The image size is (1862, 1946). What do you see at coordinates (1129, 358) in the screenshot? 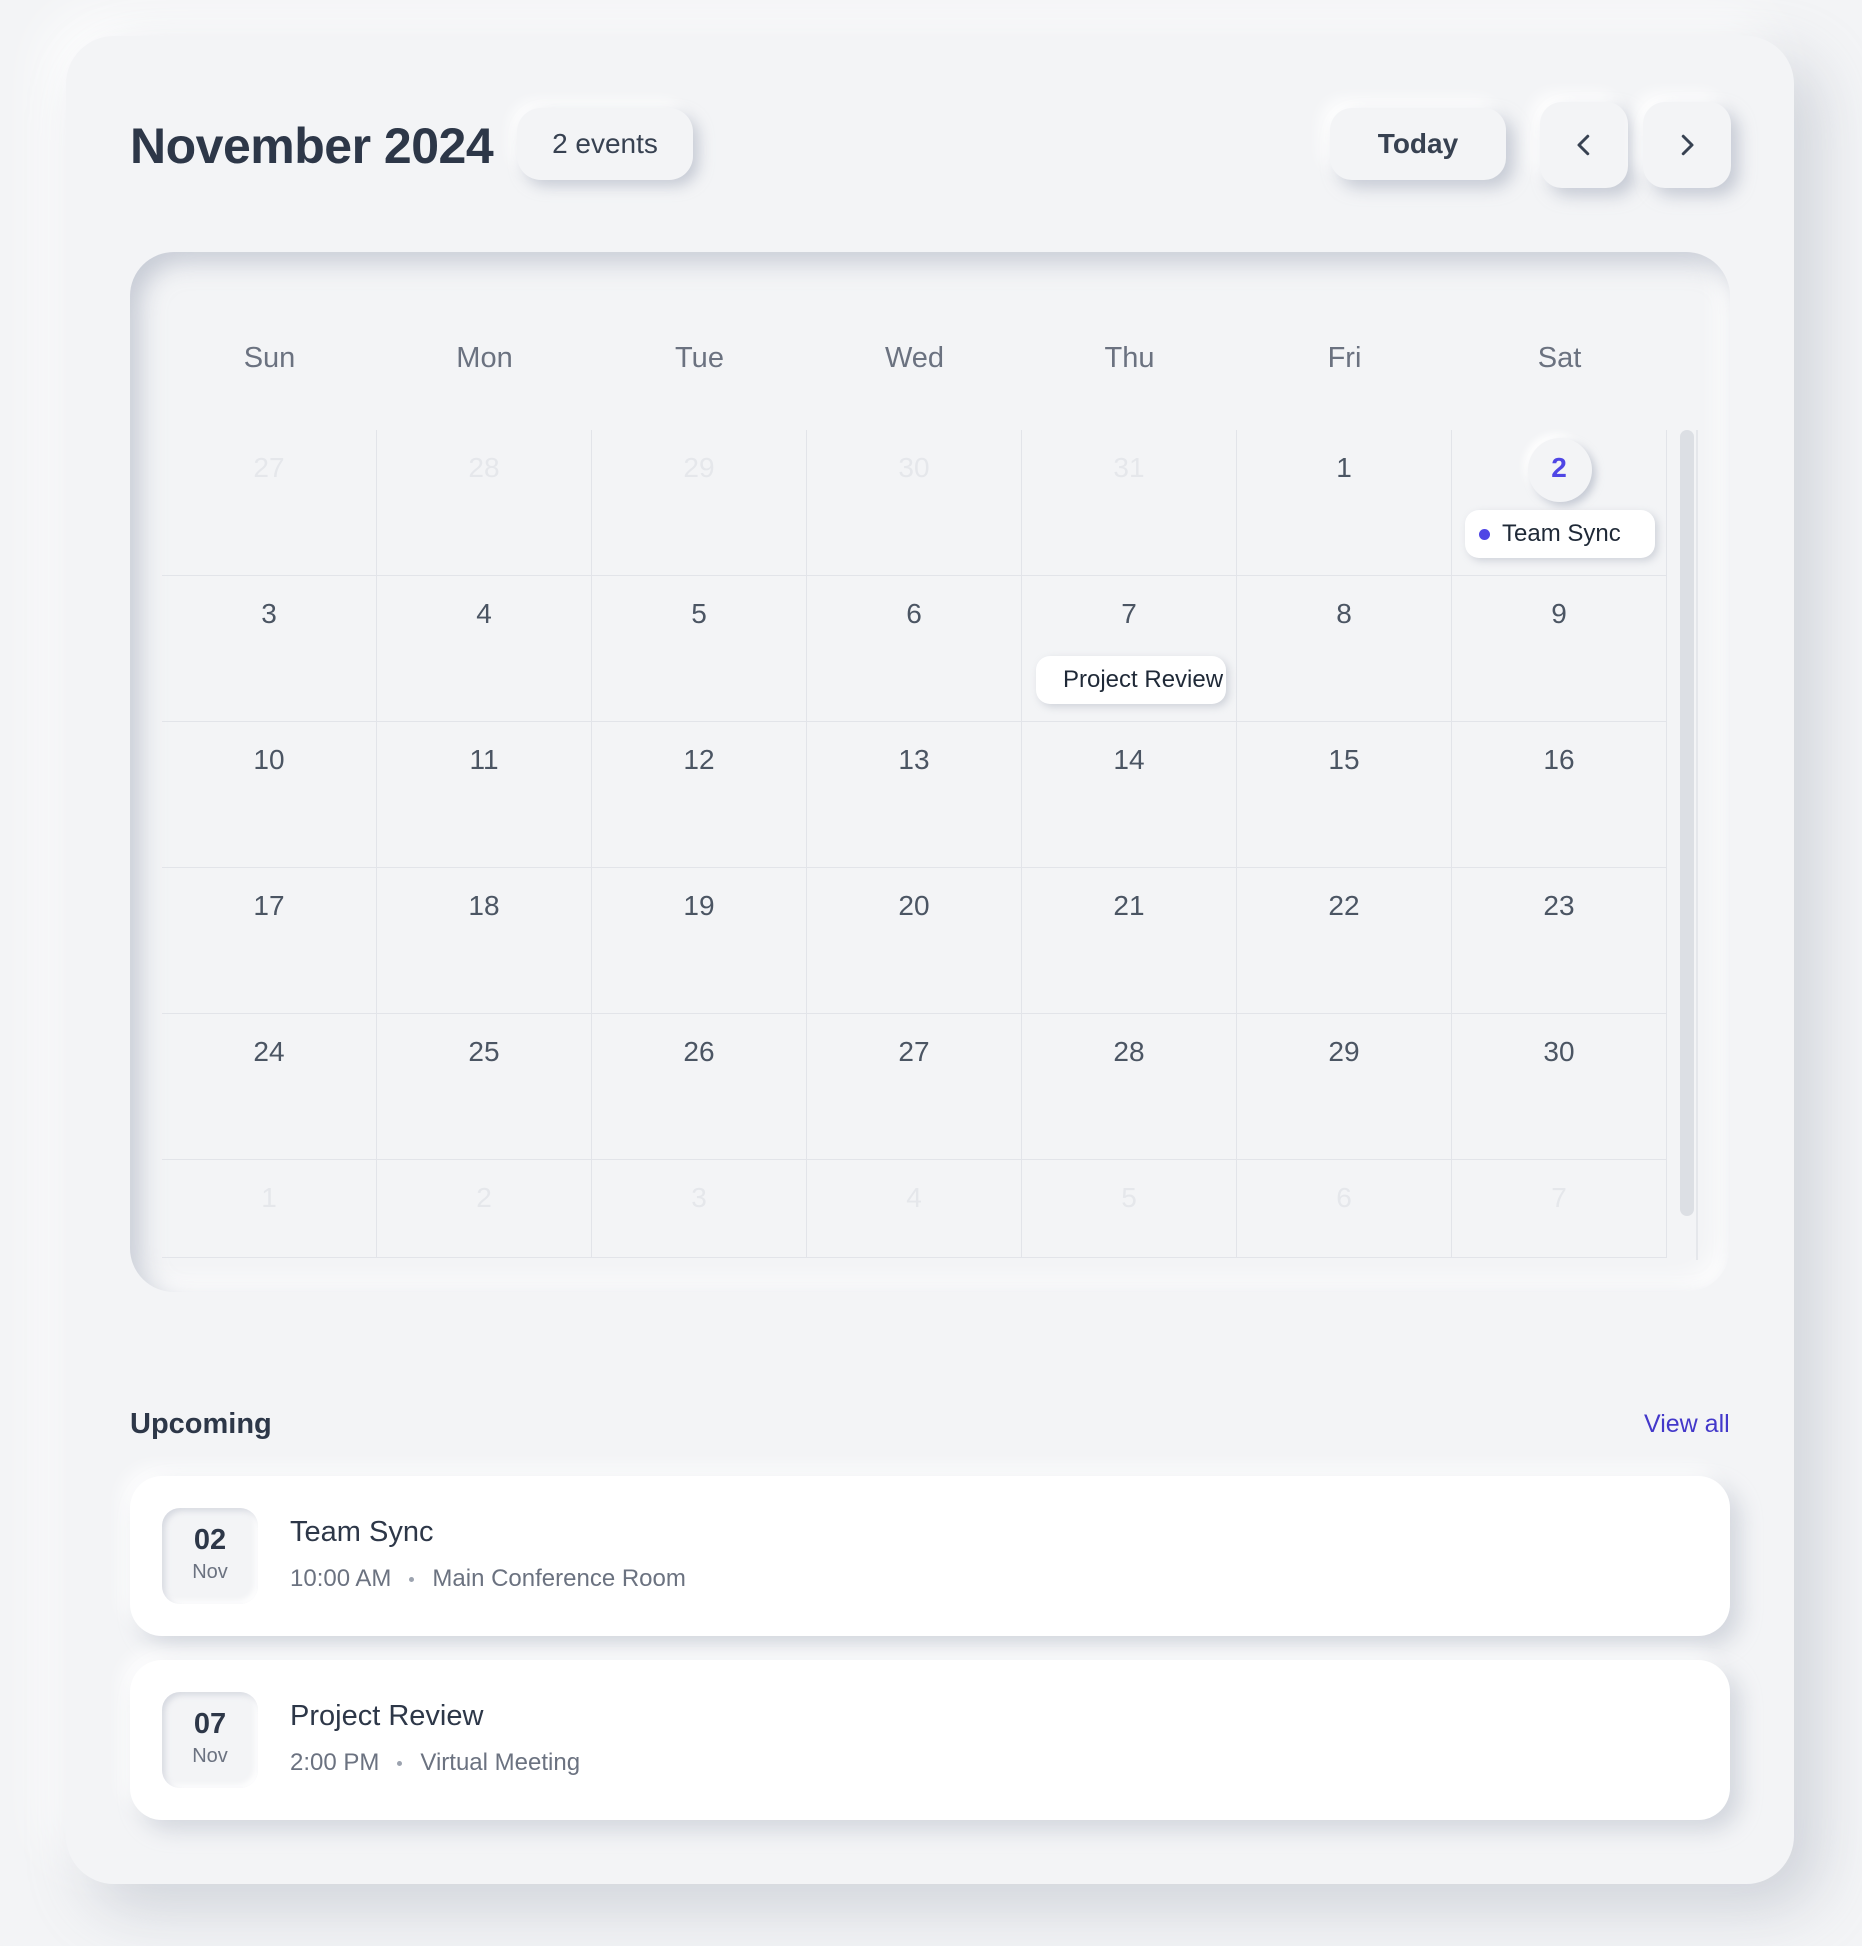
I see `weekday-label: Thu` at bounding box center [1129, 358].